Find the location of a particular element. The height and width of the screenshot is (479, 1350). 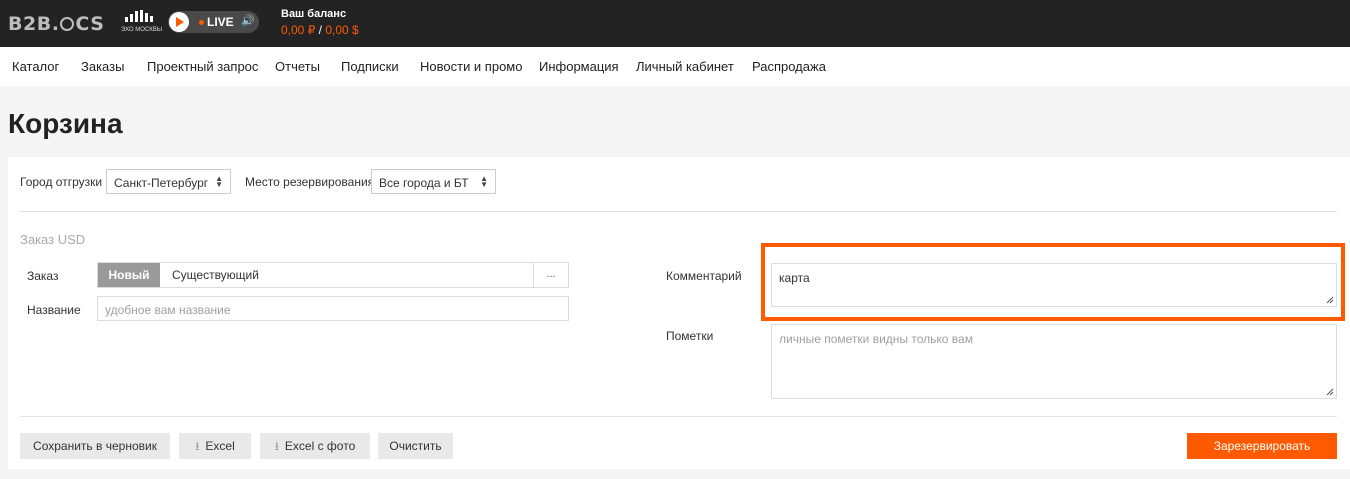

city-select: Санкт-Петербург ▲ ▼ is located at coordinates (168, 181).